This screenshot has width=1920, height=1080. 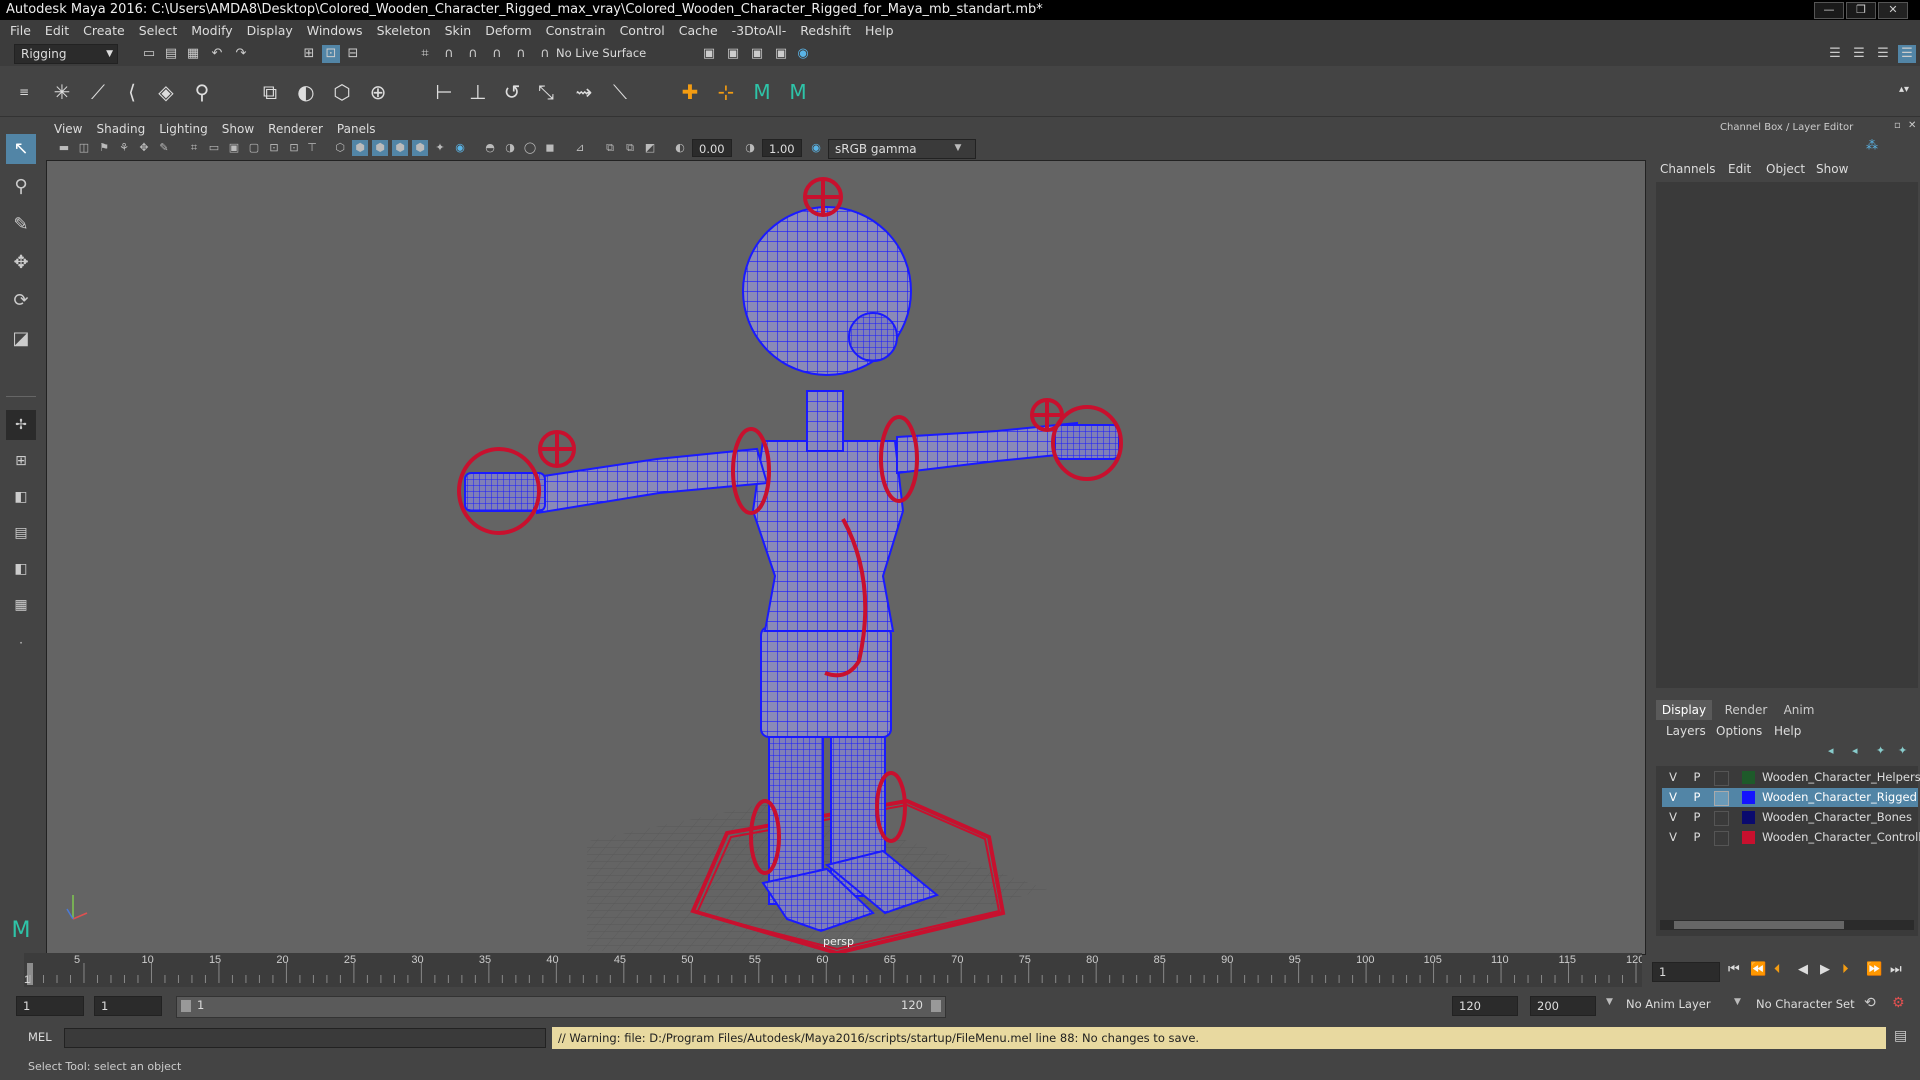 What do you see at coordinates (473, 54) in the screenshot?
I see `snap-point-icon: ∩` at bounding box center [473, 54].